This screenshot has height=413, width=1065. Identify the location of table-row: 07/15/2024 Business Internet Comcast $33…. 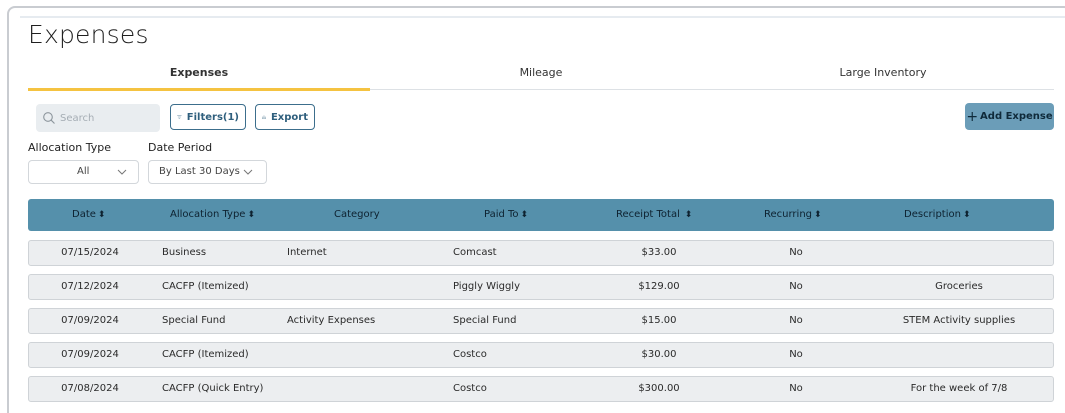
(541, 253).